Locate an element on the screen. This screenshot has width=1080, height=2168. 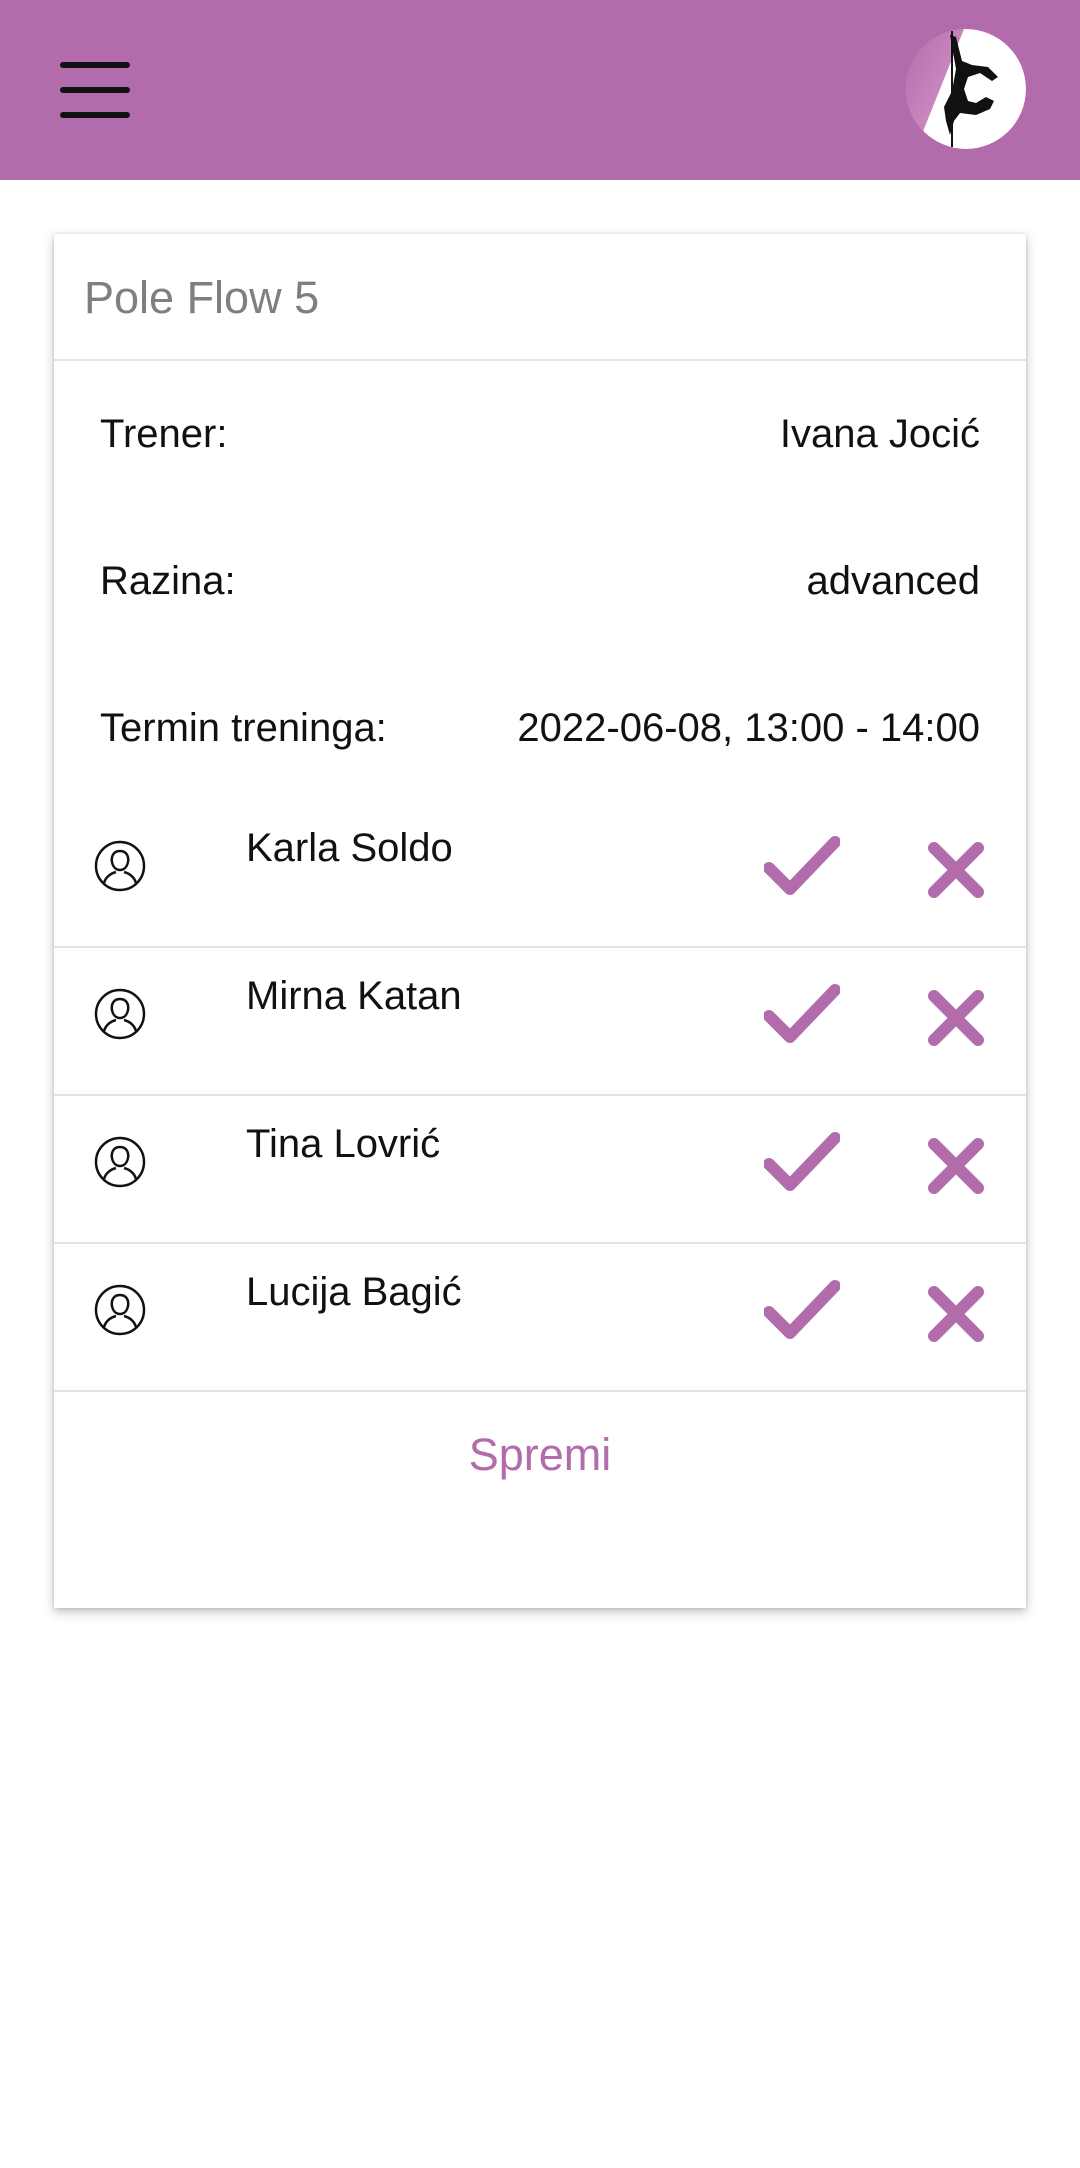
save-button: Spremi is located at coordinates (540, 1455).